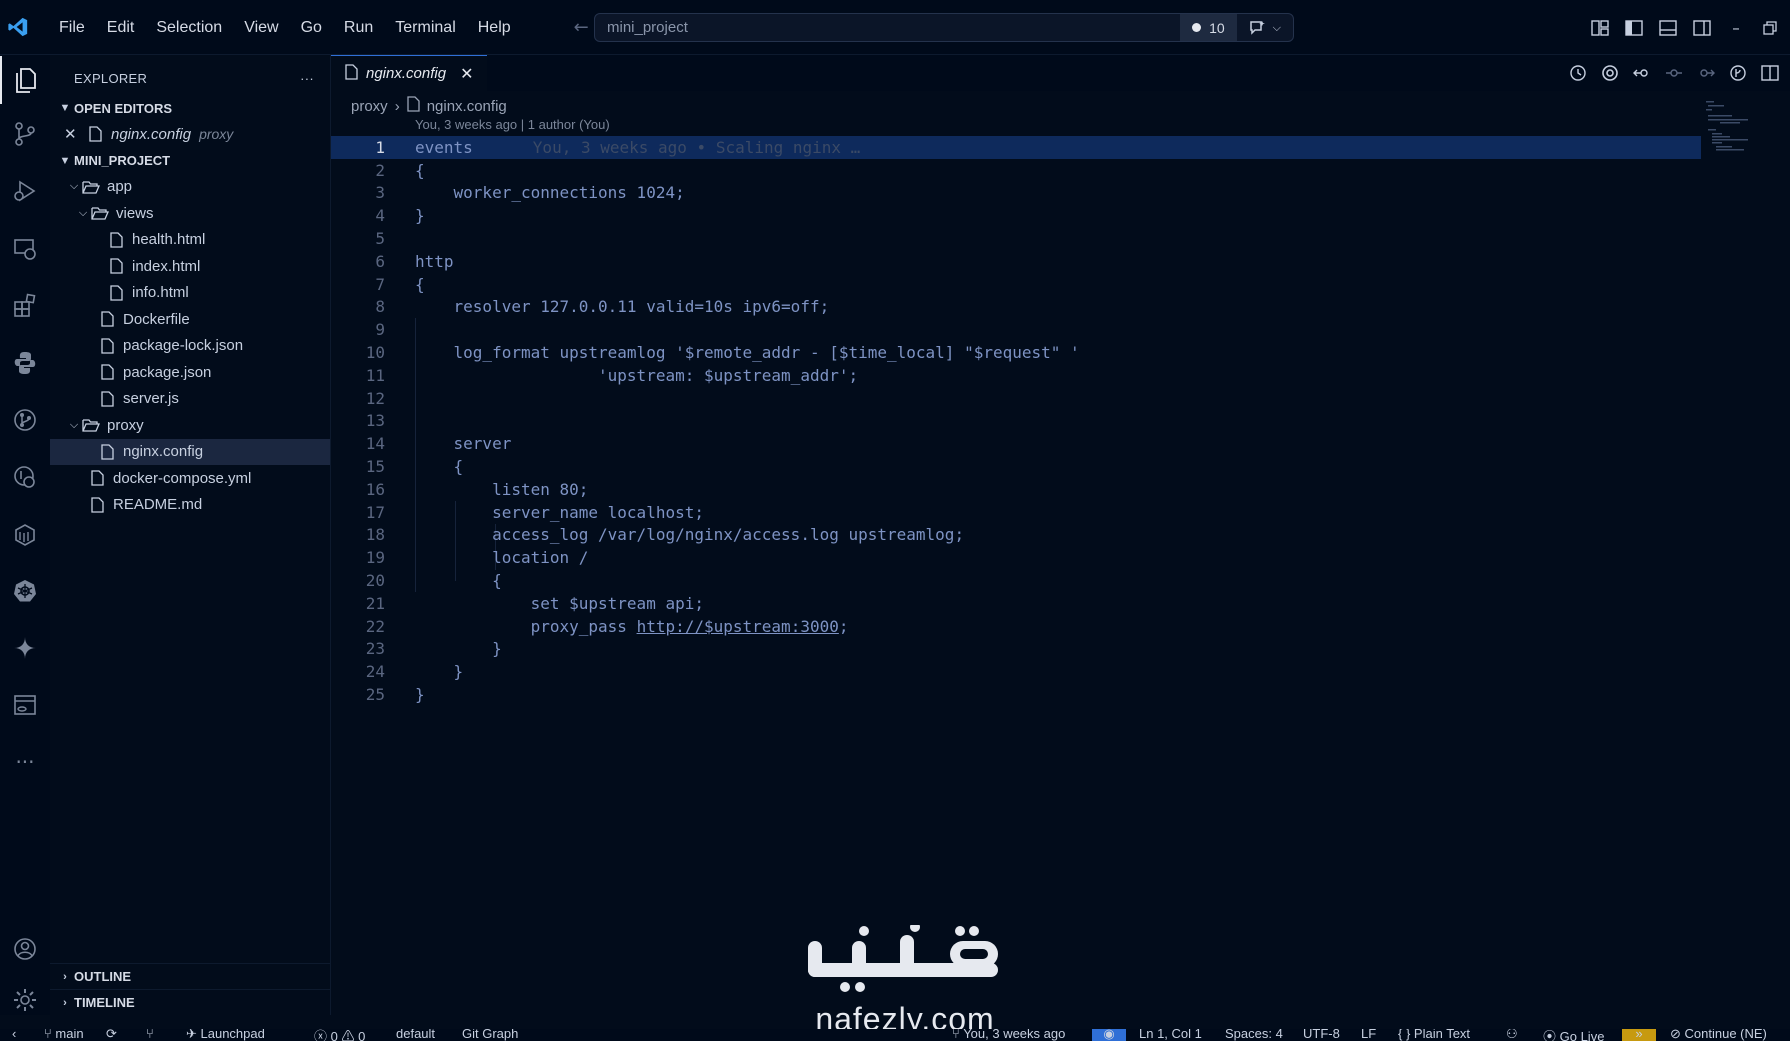 The image size is (1790, 1041). I want to click on explorer-icon, so click(25, 80).